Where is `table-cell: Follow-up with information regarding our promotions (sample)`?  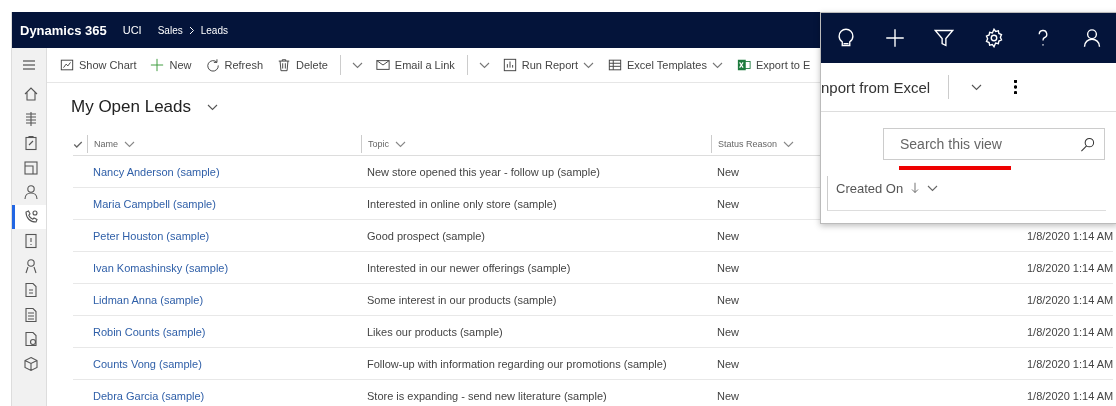 table-cell: Follow-up with information regarding our promotions (sample) is located at coordinates (517, 363).